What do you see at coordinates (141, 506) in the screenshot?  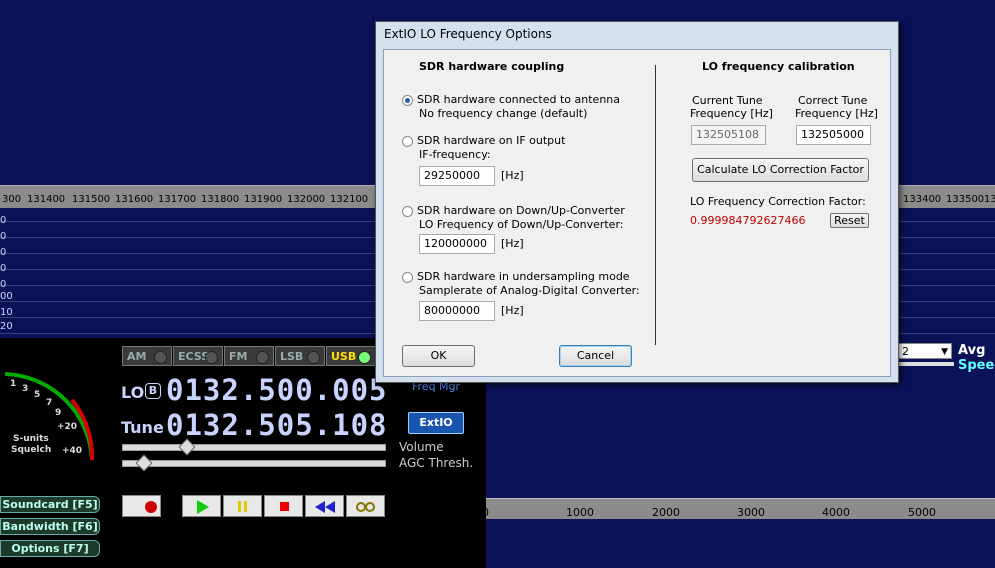 I see `record-button` at bounding box center [141, 506].